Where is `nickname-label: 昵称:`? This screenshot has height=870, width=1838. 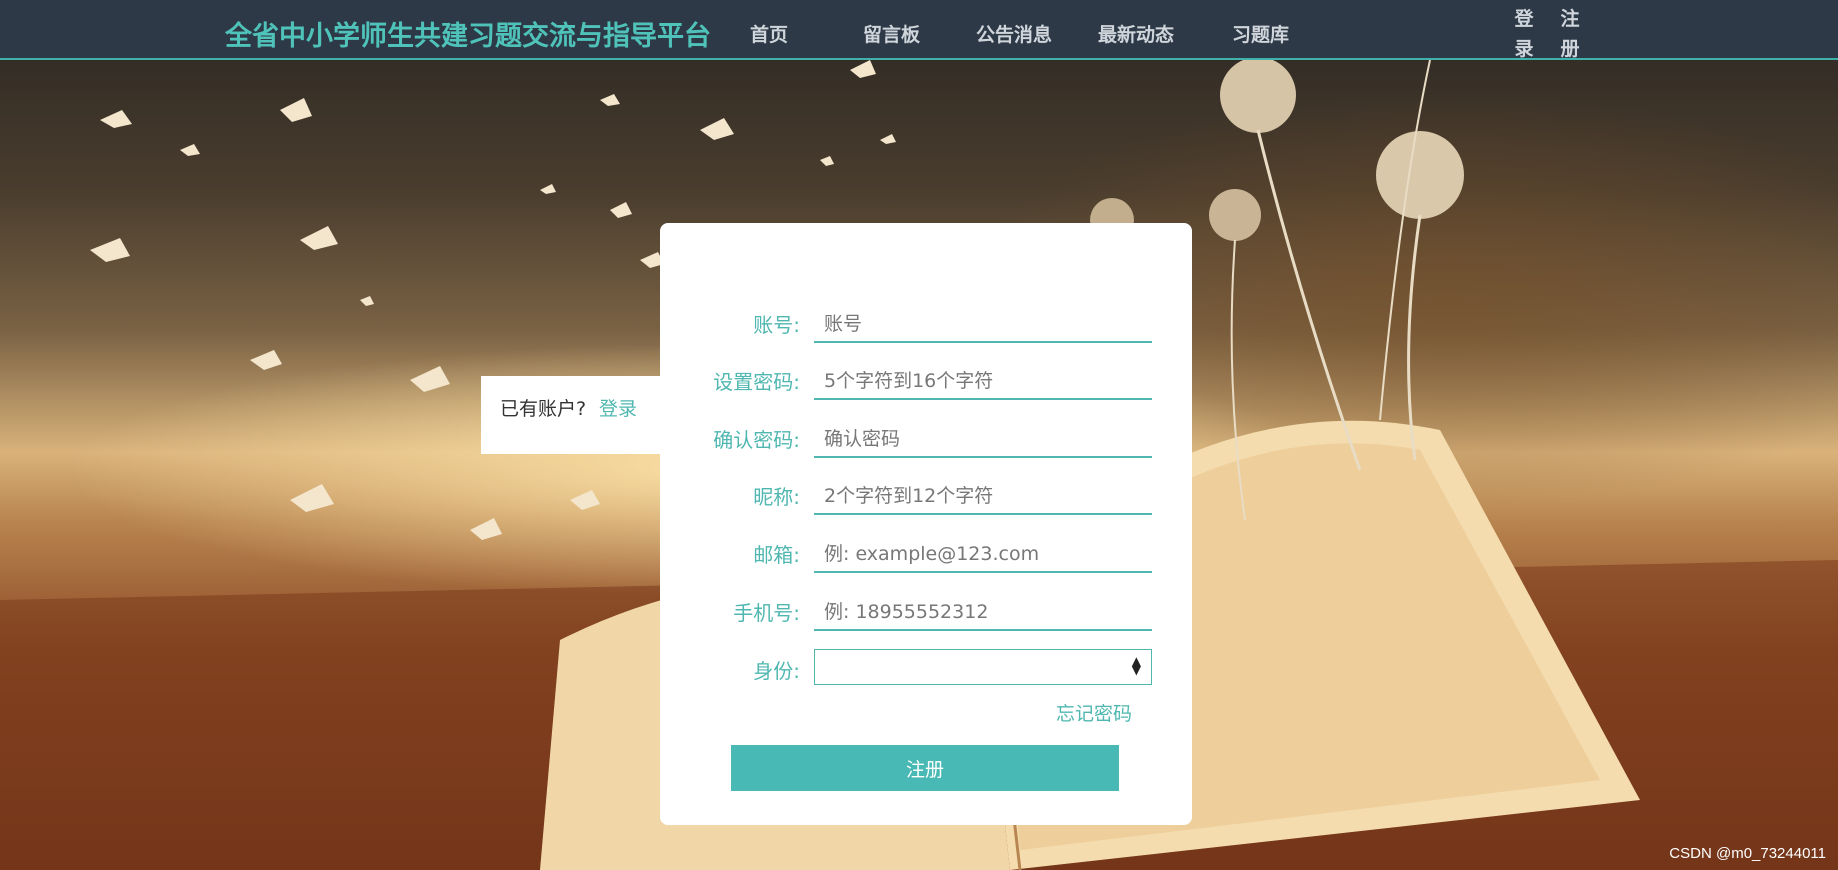
nickname-label: 昵称: is located at coordinates (776, 497).